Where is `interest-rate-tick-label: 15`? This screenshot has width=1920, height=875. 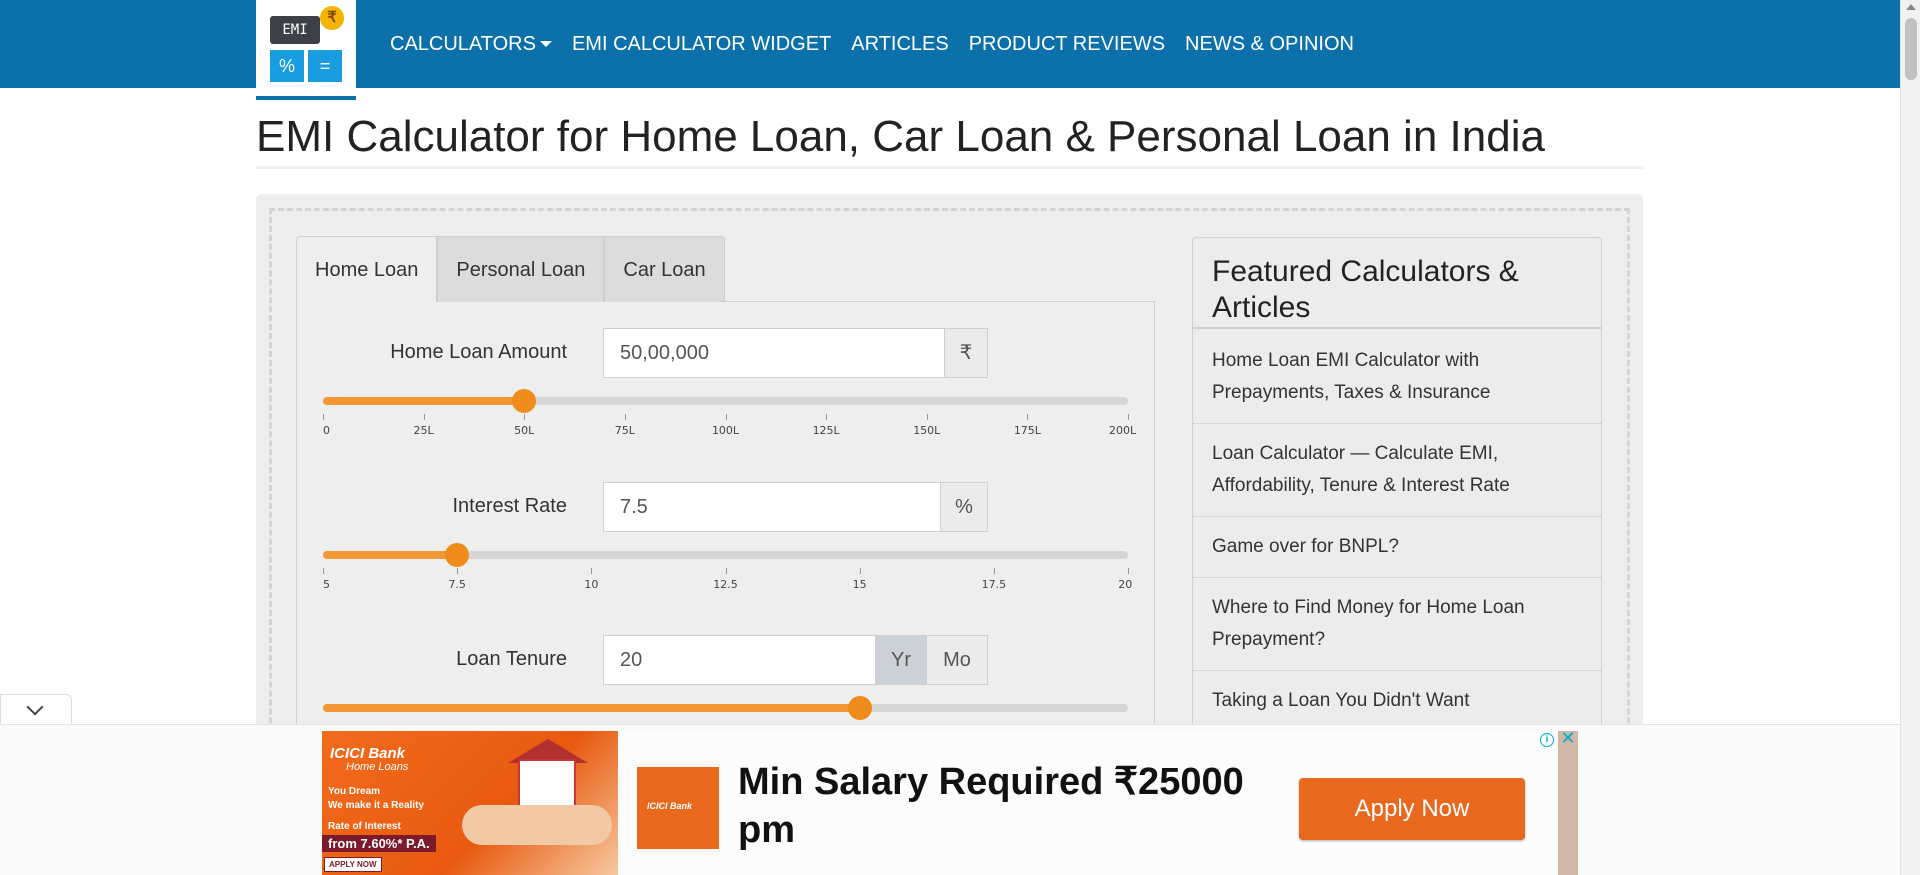
interest-rate-tick-label: 15 is located at coordinates (859, 584).